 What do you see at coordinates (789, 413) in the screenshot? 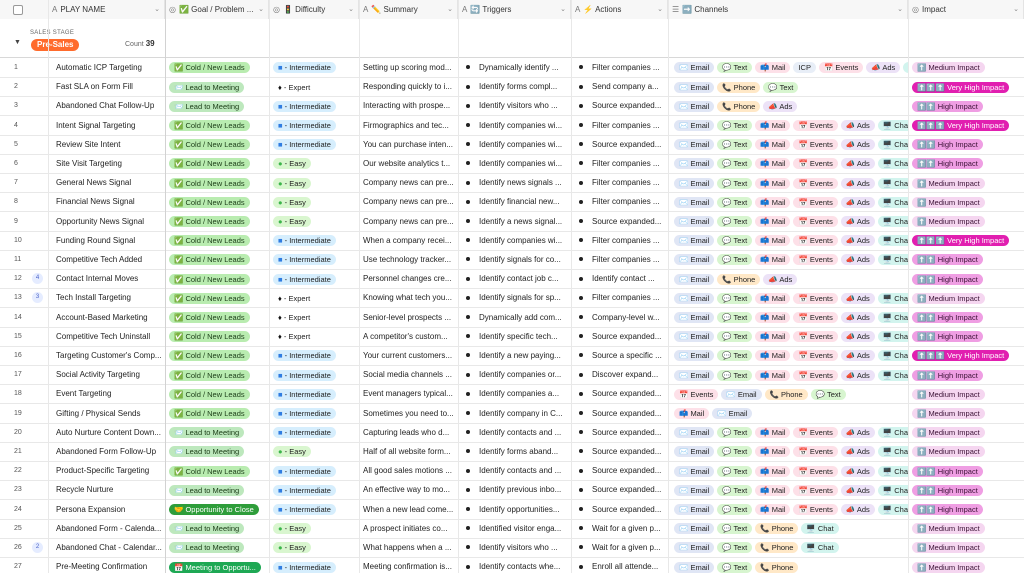
I see `channels-cell: 📫 Mail ✉️ Email` at bounding box center [789, 413].